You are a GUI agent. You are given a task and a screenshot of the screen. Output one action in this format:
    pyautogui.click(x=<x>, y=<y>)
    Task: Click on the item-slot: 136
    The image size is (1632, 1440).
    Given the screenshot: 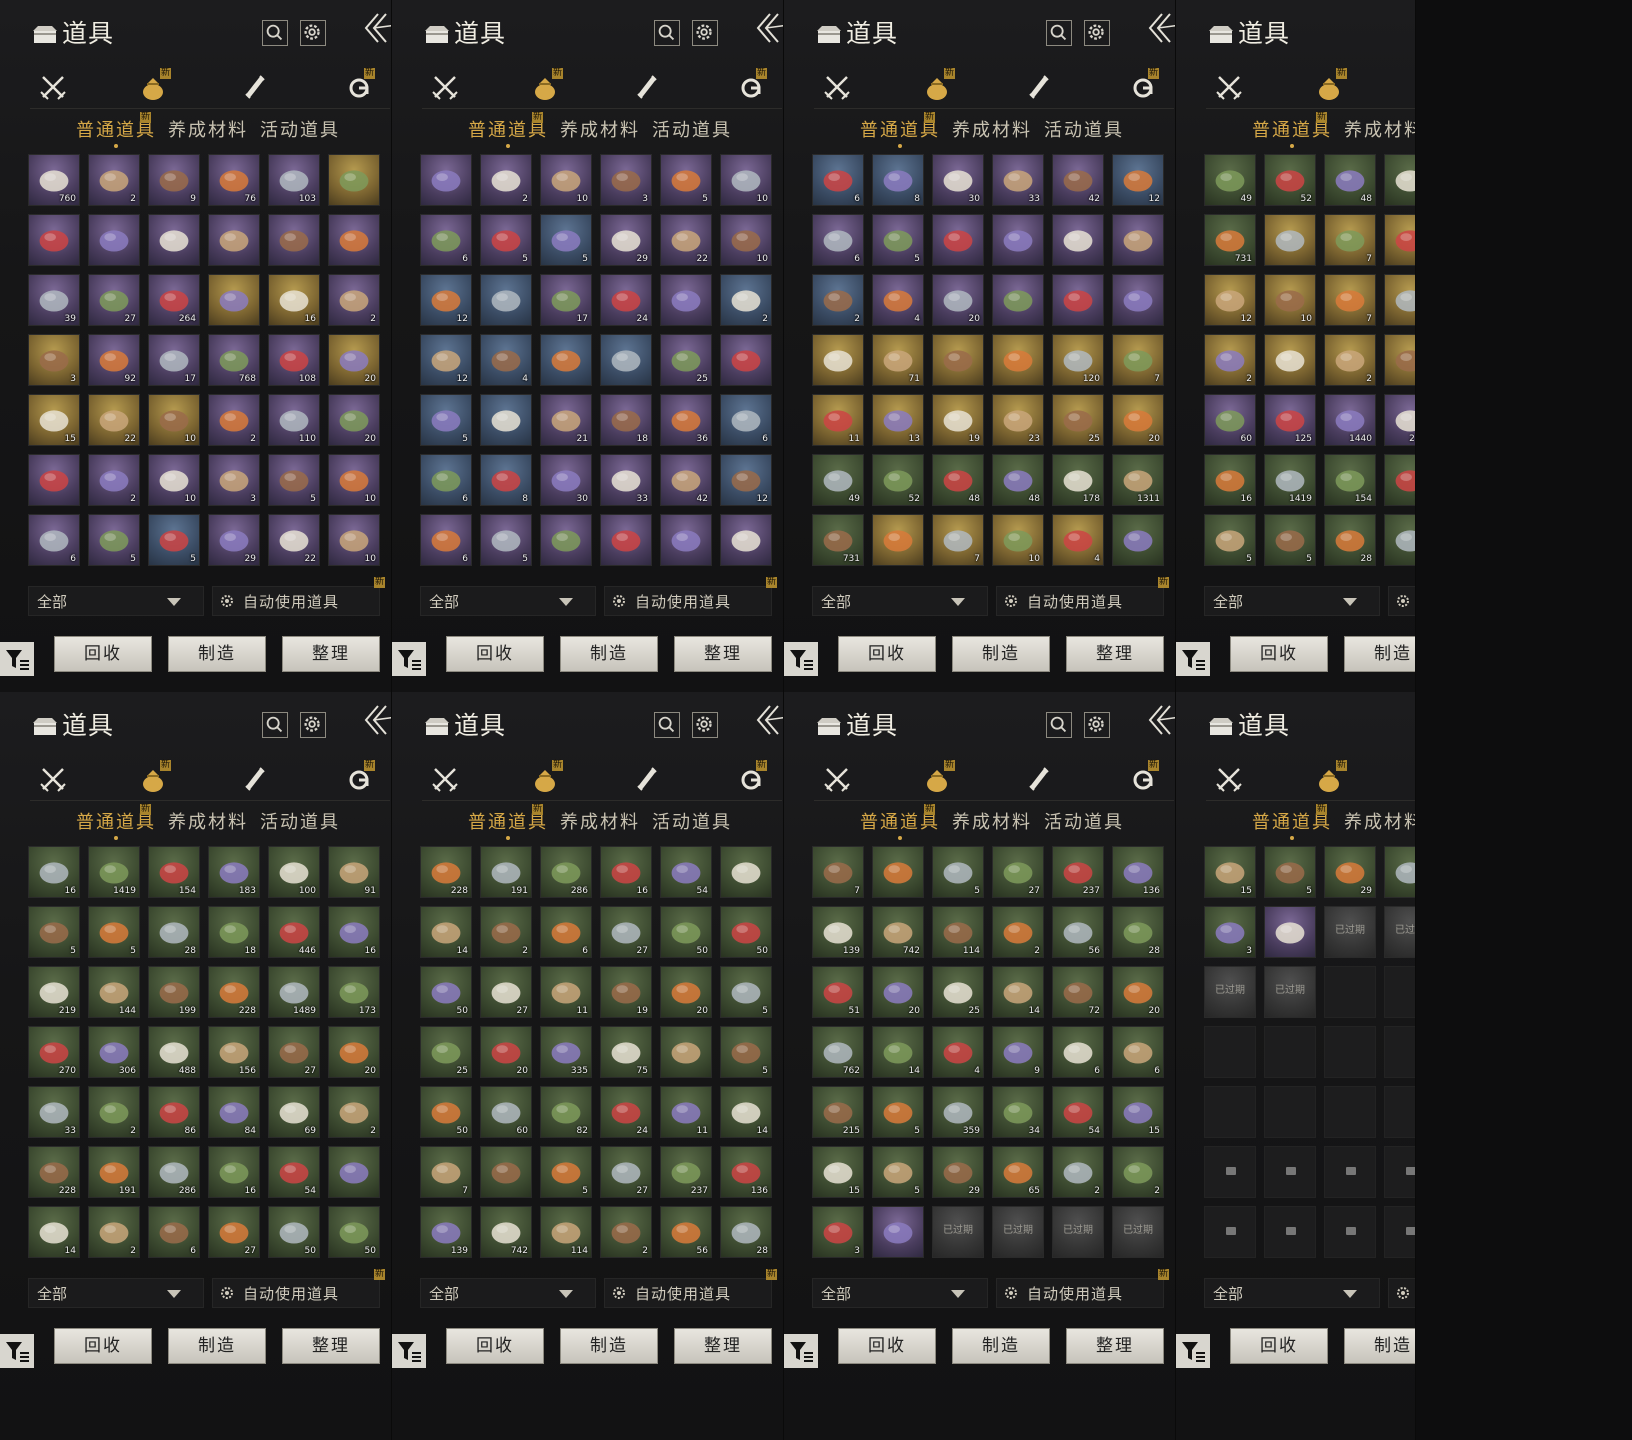 What is the action you would take?
    pyautogui.click(x=746, y=1172)
    